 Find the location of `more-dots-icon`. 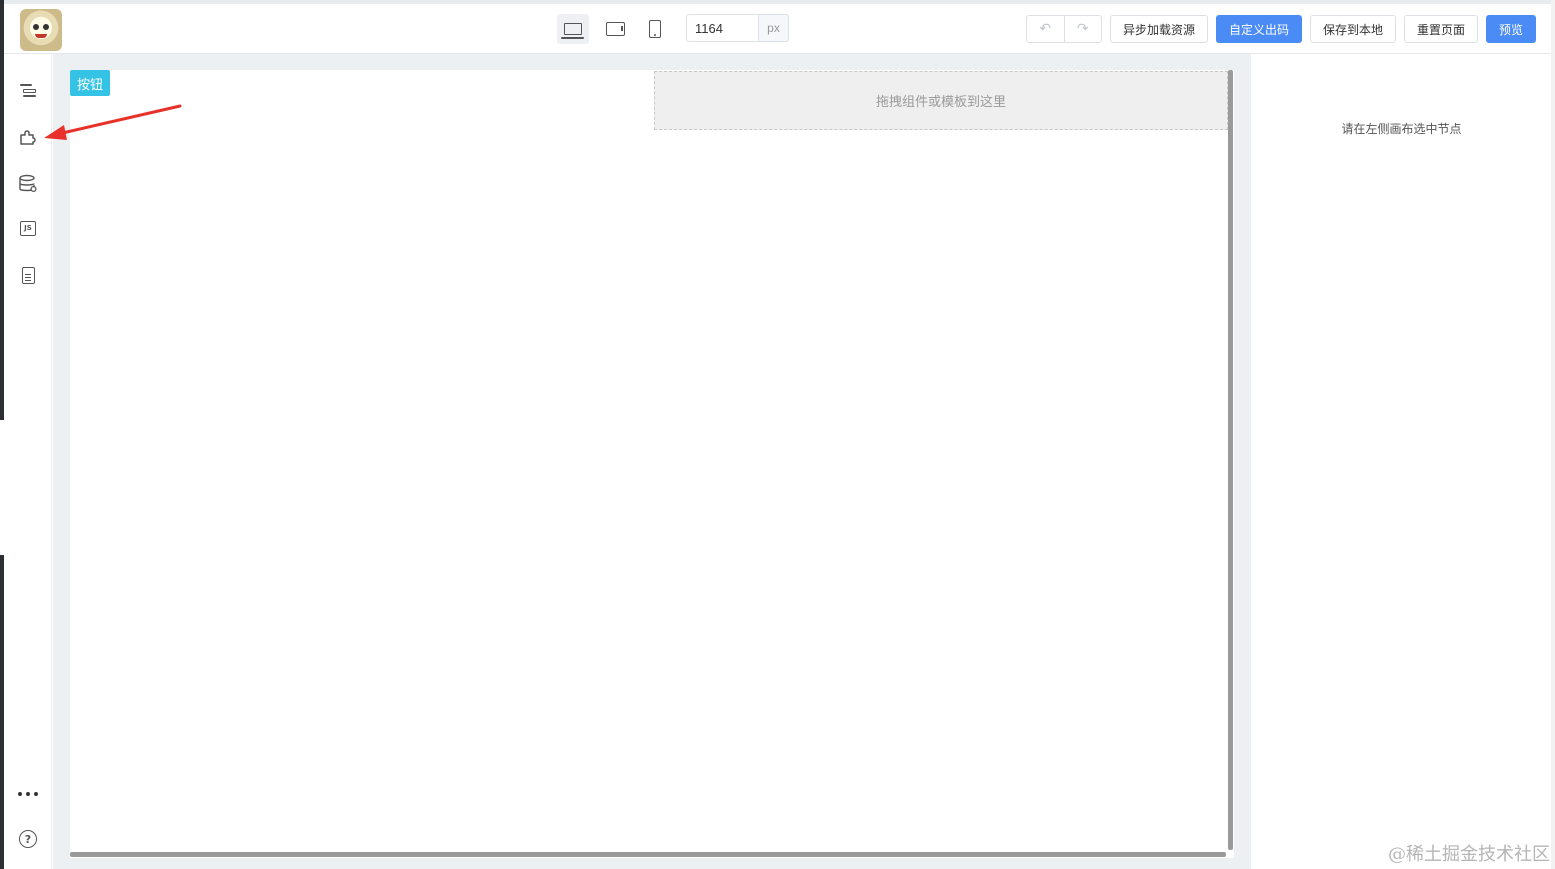

more-dots-icon is located at coordinates (28, 794).